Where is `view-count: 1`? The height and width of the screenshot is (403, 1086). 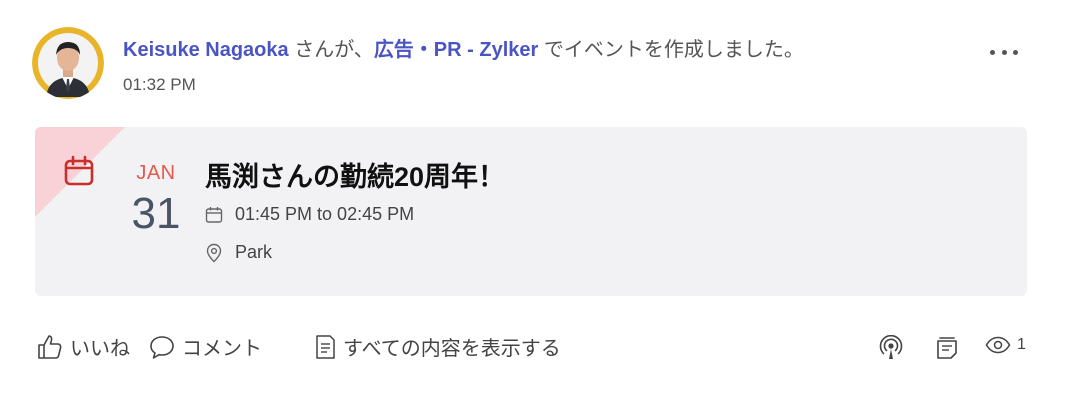 view-count: 1 is located at coordinates (1005, 345).